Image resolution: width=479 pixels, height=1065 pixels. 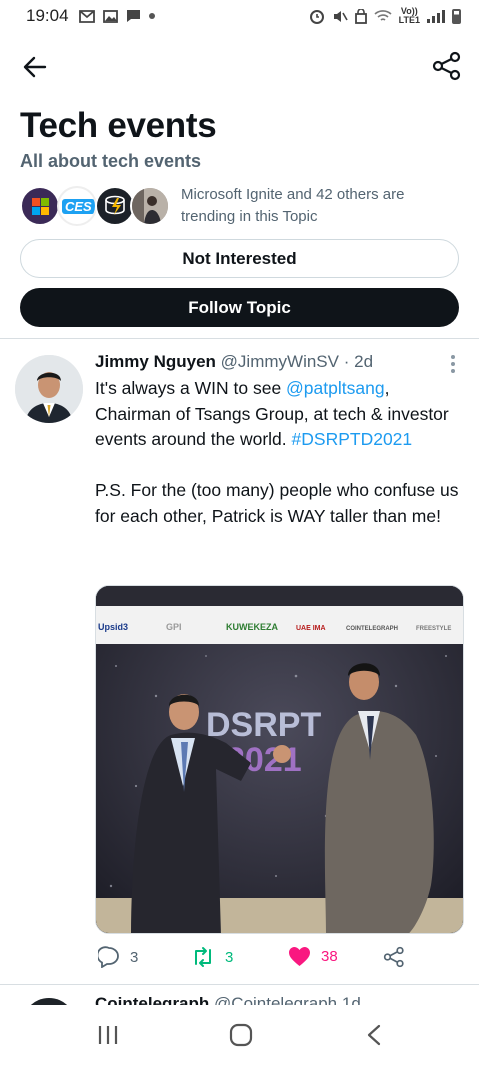 What do you see at coordinates (313, 956) in the screenshot?
I see `like-button: 38` at bounding box center [313, 956].